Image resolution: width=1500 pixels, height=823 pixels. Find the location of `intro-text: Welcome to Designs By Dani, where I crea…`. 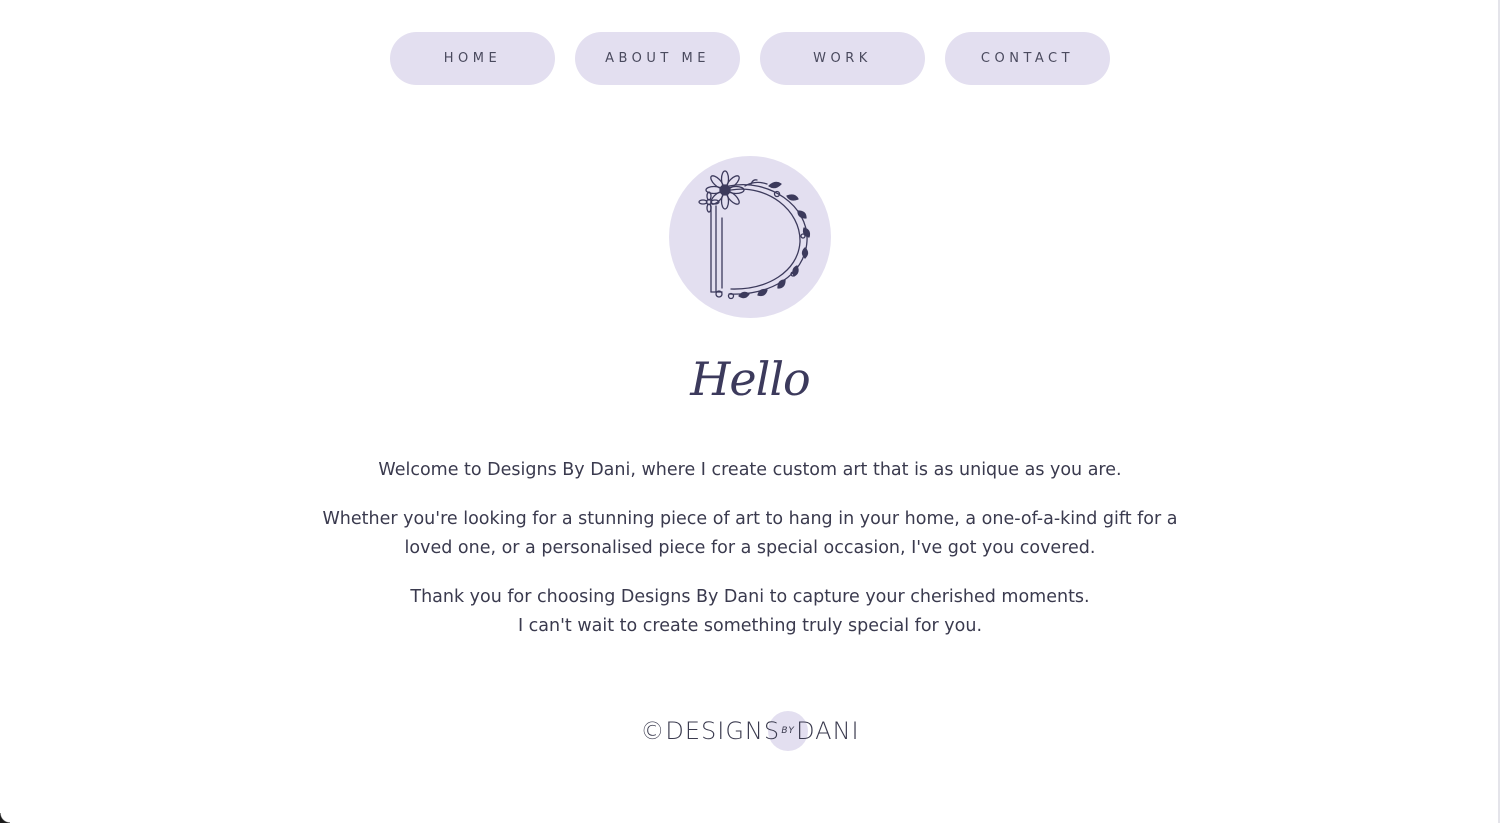

intro-text: Welcome to Designs By Dani, where I crea… is located at coordinates (750, 558).